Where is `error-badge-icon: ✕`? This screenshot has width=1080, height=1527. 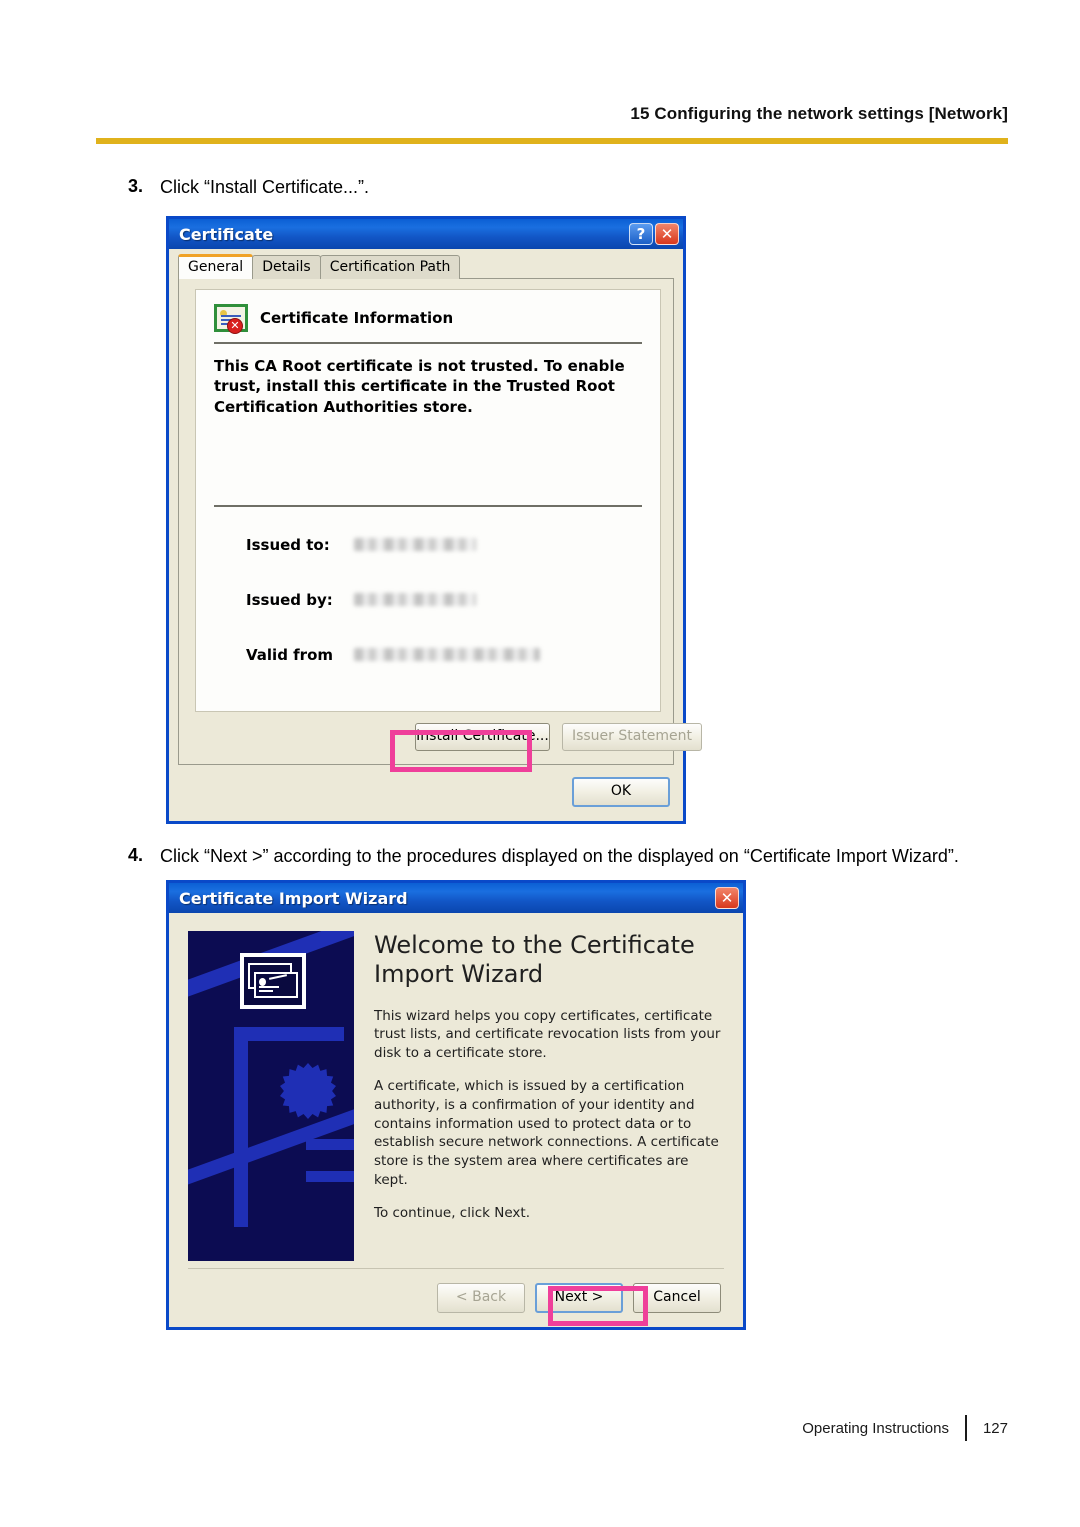
error-badge-icon: ✕ is located at coordinates (235, 326).